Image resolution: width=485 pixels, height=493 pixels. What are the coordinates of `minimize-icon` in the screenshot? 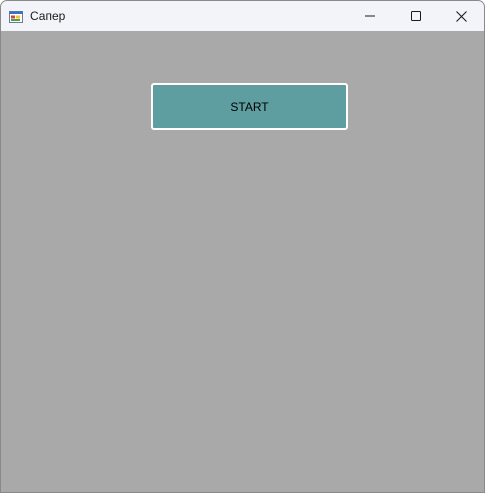 It's located at (370, 16).